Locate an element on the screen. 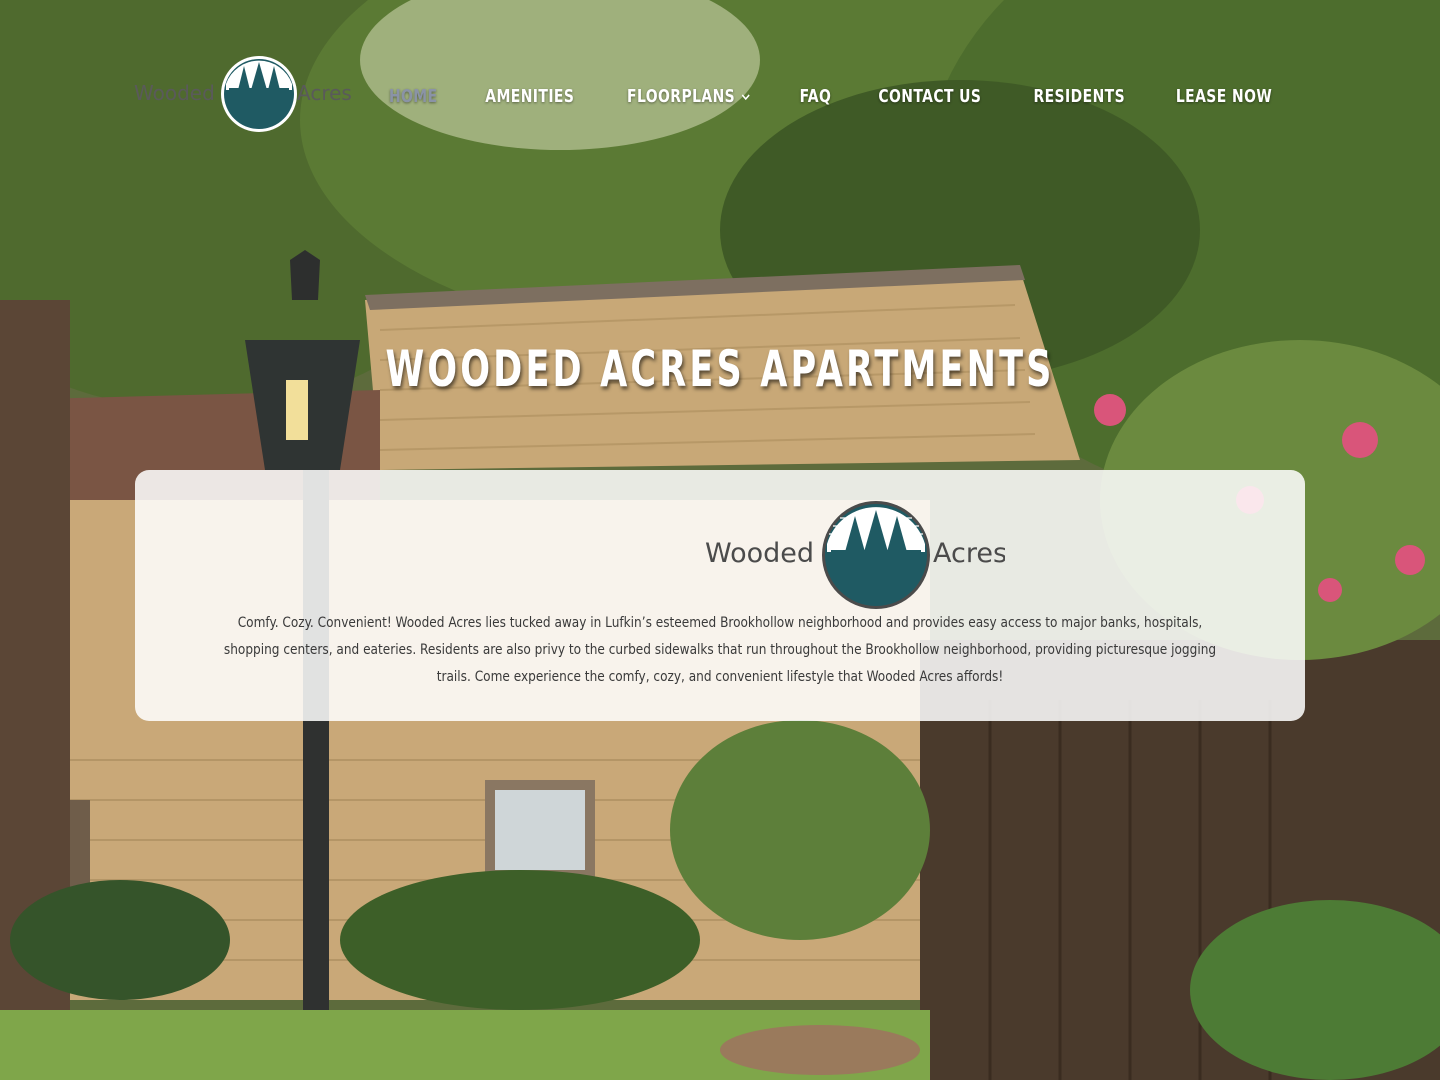 The height and width of the screenshot is (1080, 1440). nav-amenities: AMENITIES is located at coordinates (529, 96).